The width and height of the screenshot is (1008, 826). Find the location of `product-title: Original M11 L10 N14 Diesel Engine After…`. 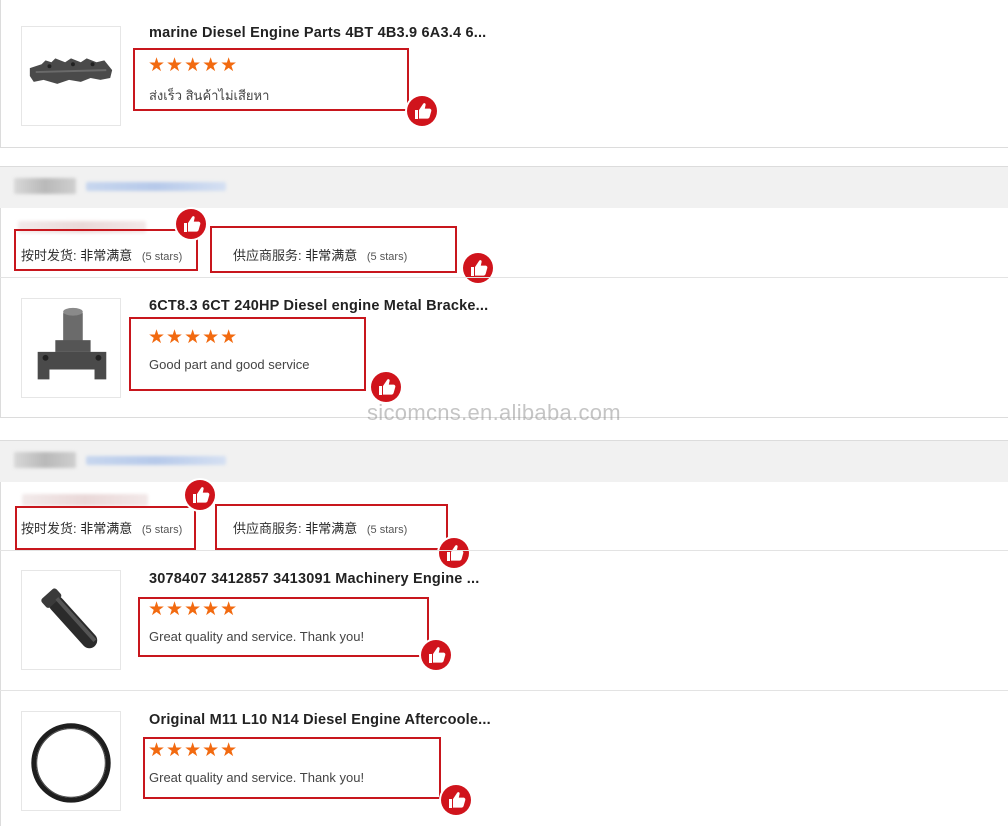

product-title: Original M11 L10 N14 Diesel Engine After… is located at coordinates (321, 720).